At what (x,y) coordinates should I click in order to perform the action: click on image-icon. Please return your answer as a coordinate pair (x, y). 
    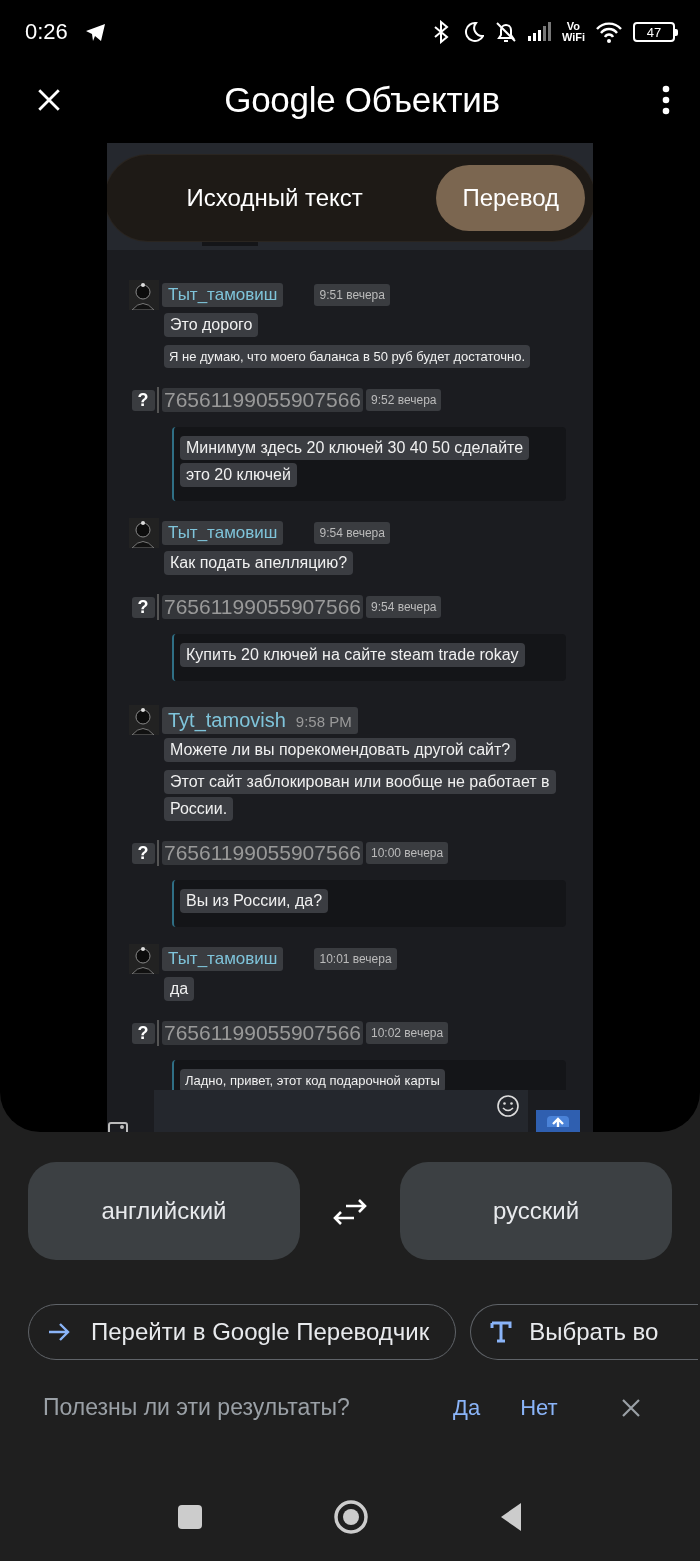
    Looking at the image, I should click on (118, 1126).